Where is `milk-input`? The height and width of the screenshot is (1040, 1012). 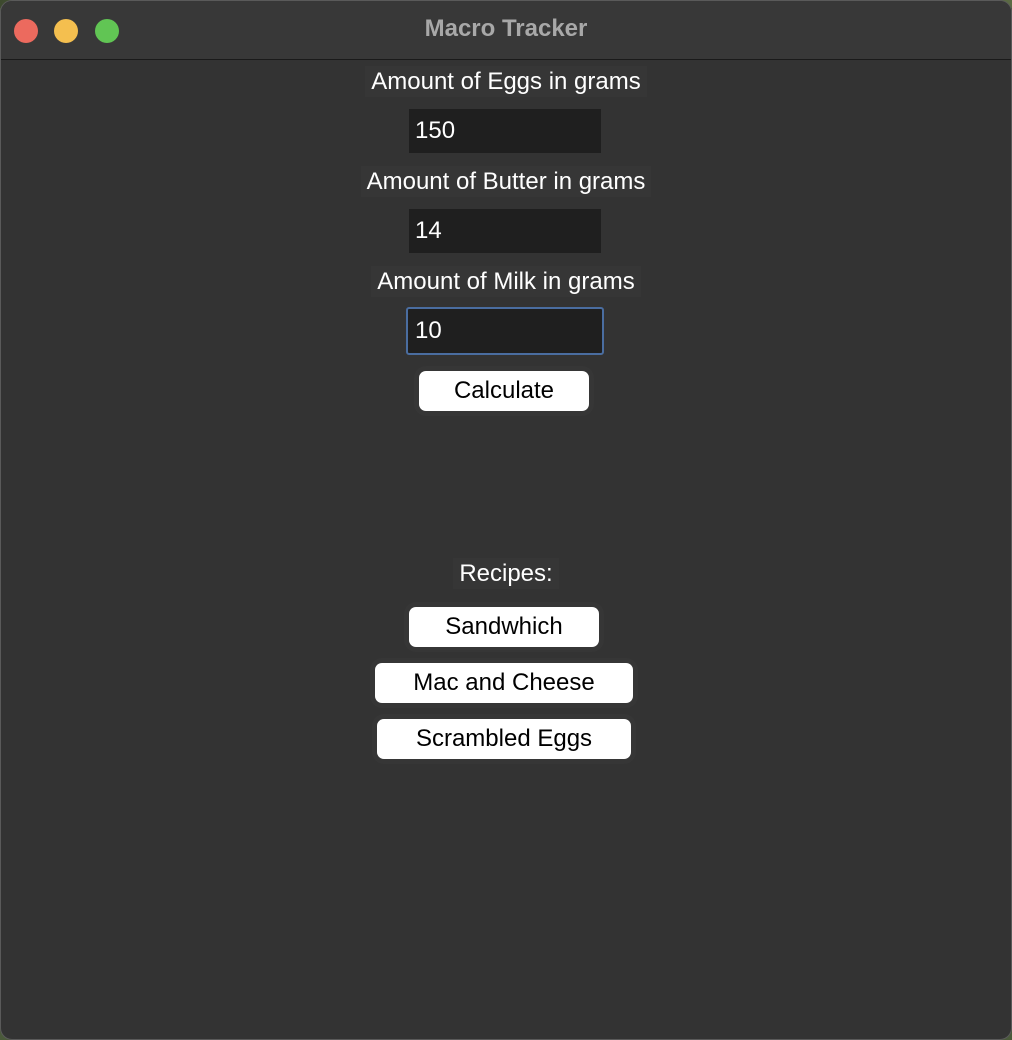 milk-input is located at coordinates (505, 331).